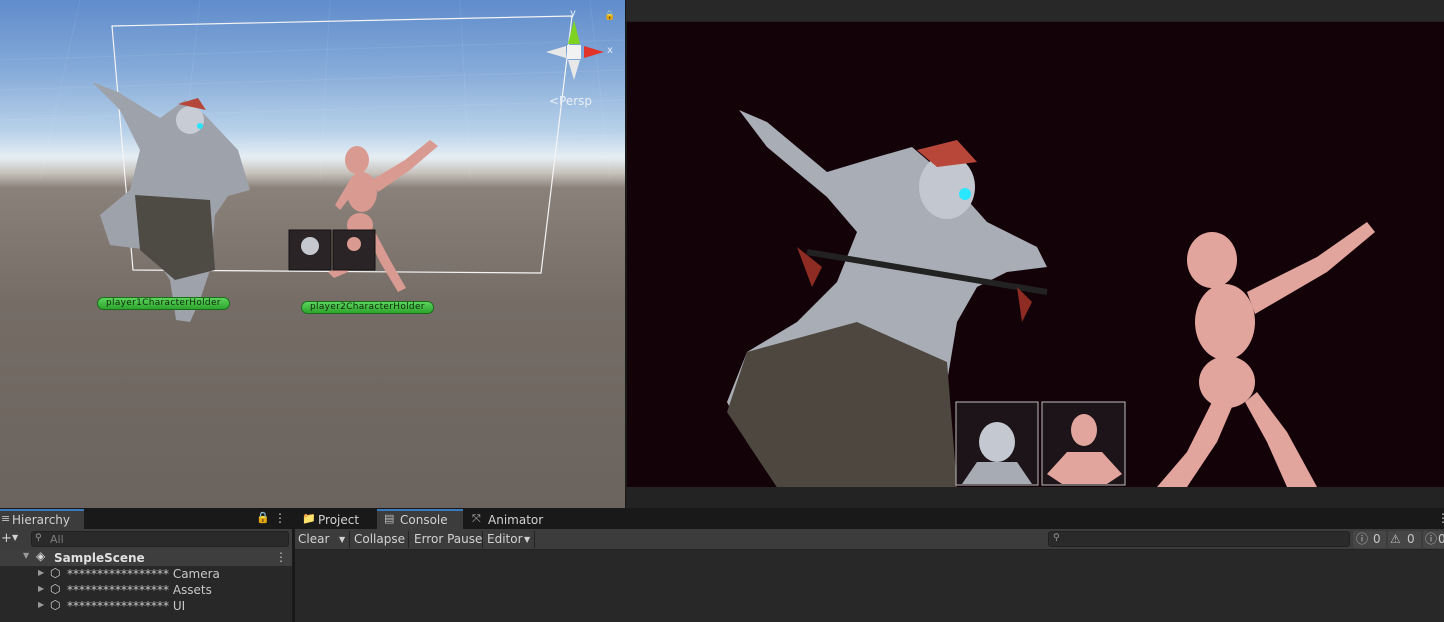 The width and height of the screenshot is (1444, 622). What do you see at coordinates (163, 303) in the screenshot?
I see `player1-holder-label: player1CharacterHolder` at bounding box center [163, 303].